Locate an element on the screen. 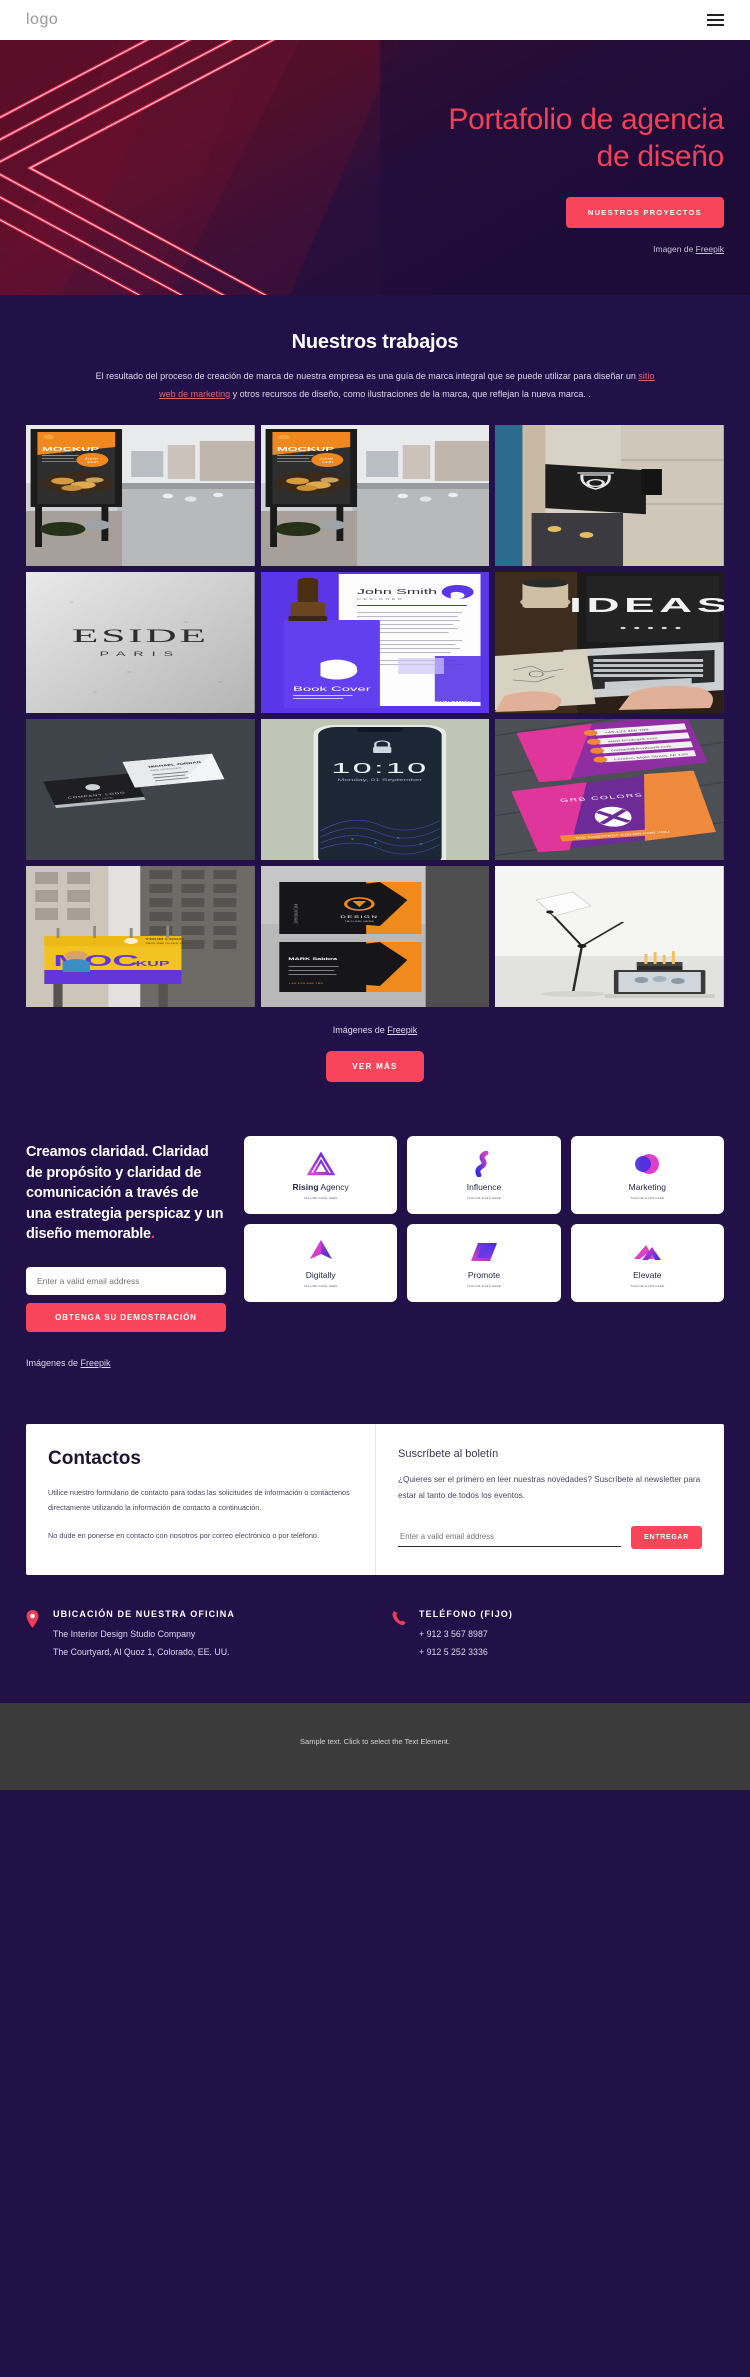 The height and width of the screenshot is (2377, 750). svg-text: MOCKUP is located at coordinates (70, 450).